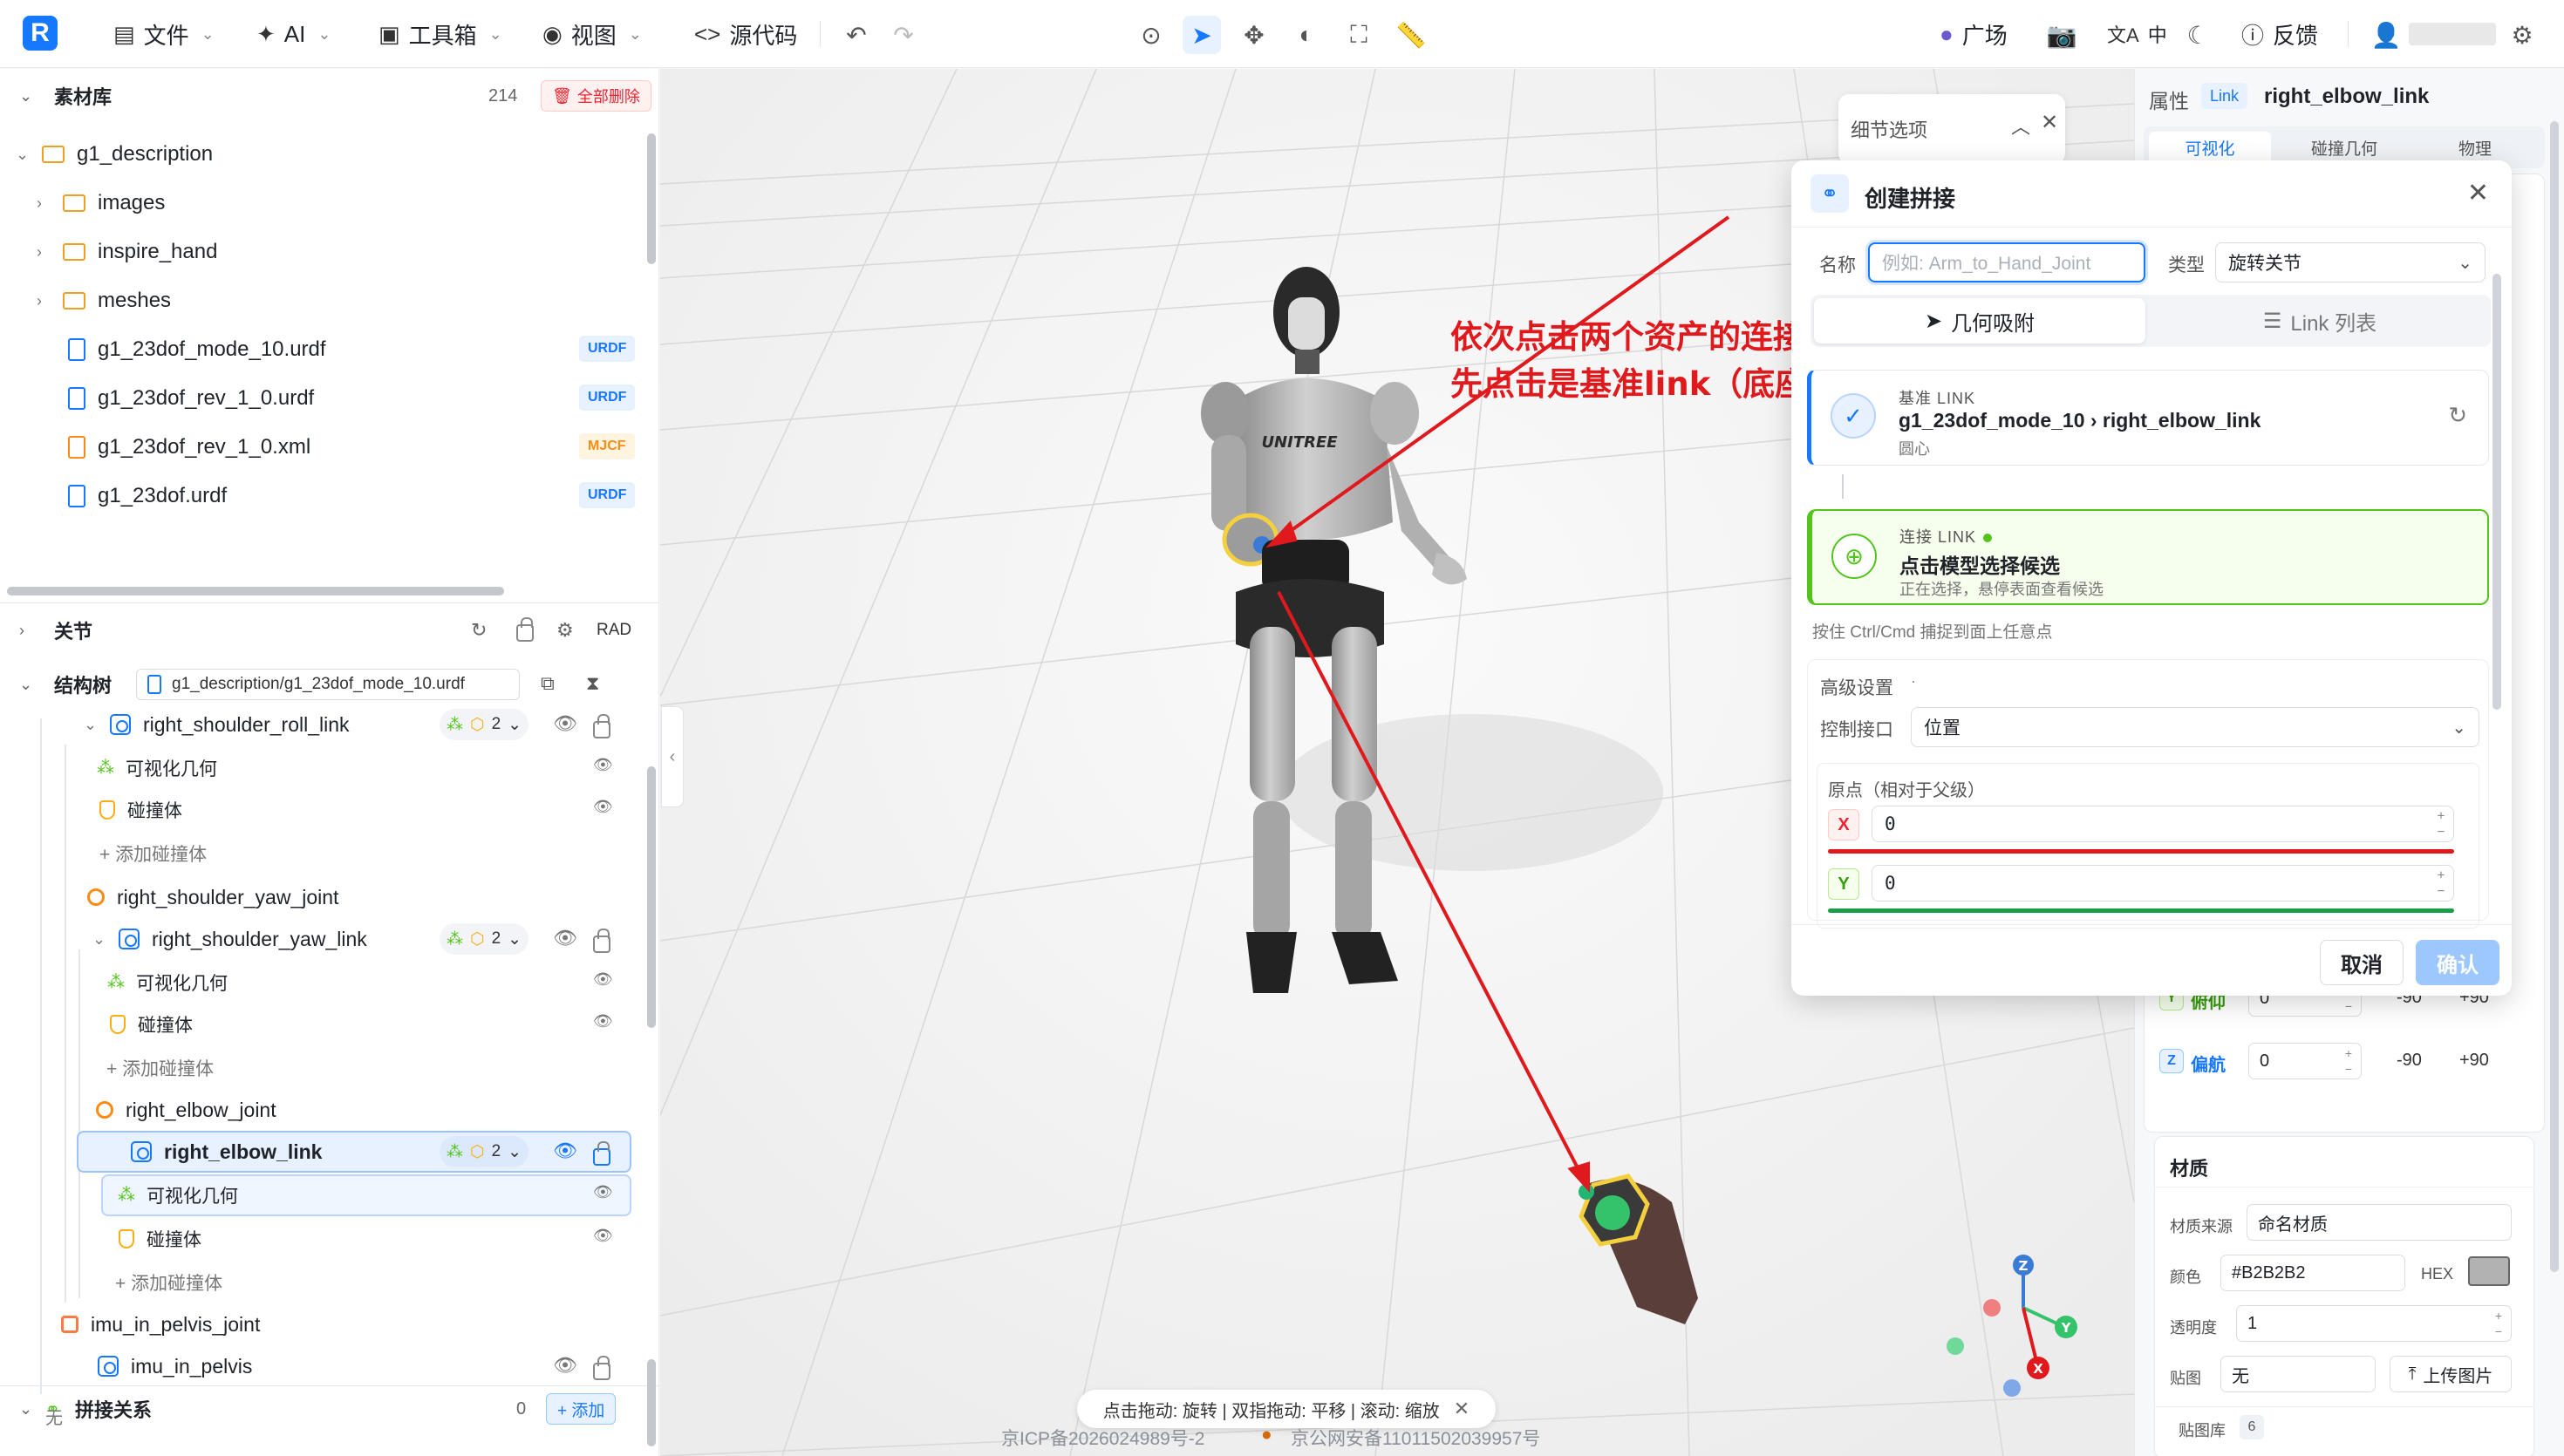  Describe the element at coordinates (114, 154) in the screenshot. I see `folder-root: ⌄ g1_description` at that location.